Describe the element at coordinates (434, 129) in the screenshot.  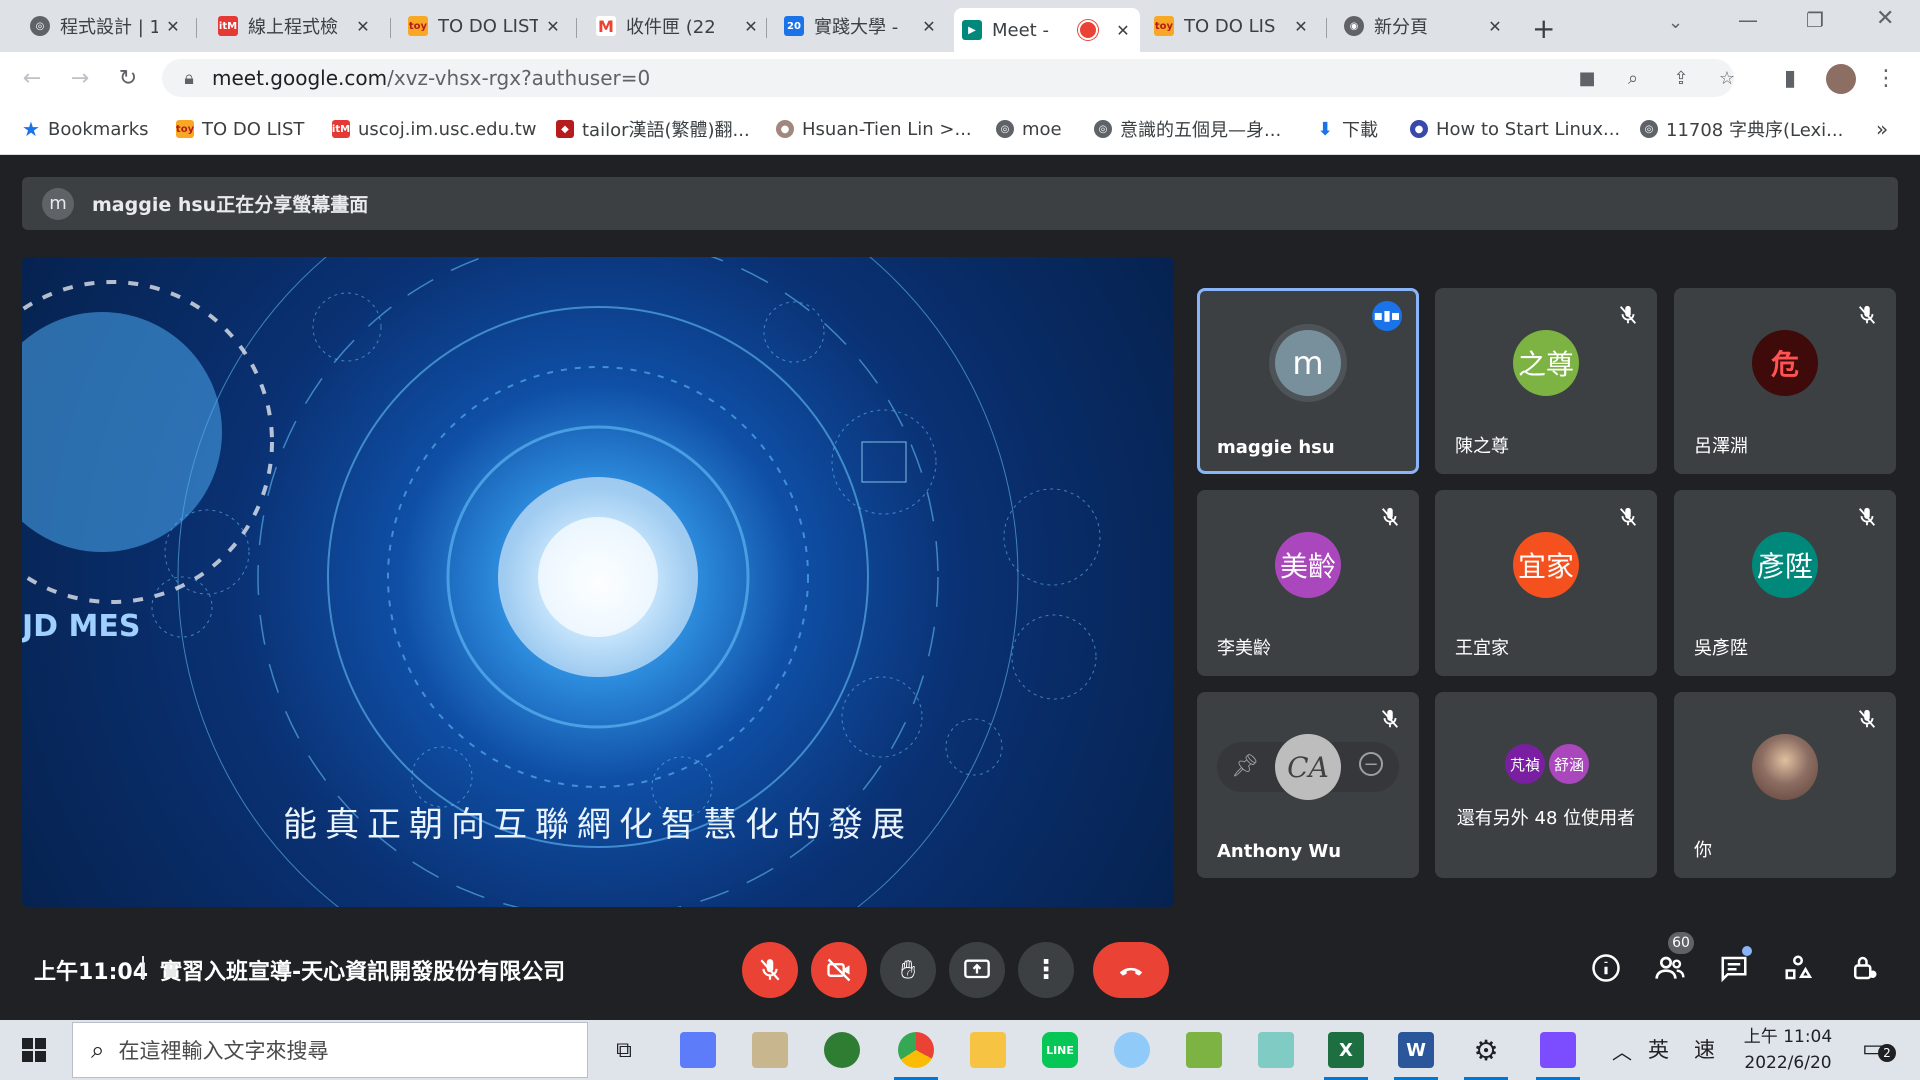
I see `bookmark-uscoj: itM uscoj.im.usc.edu.tw` at that location.